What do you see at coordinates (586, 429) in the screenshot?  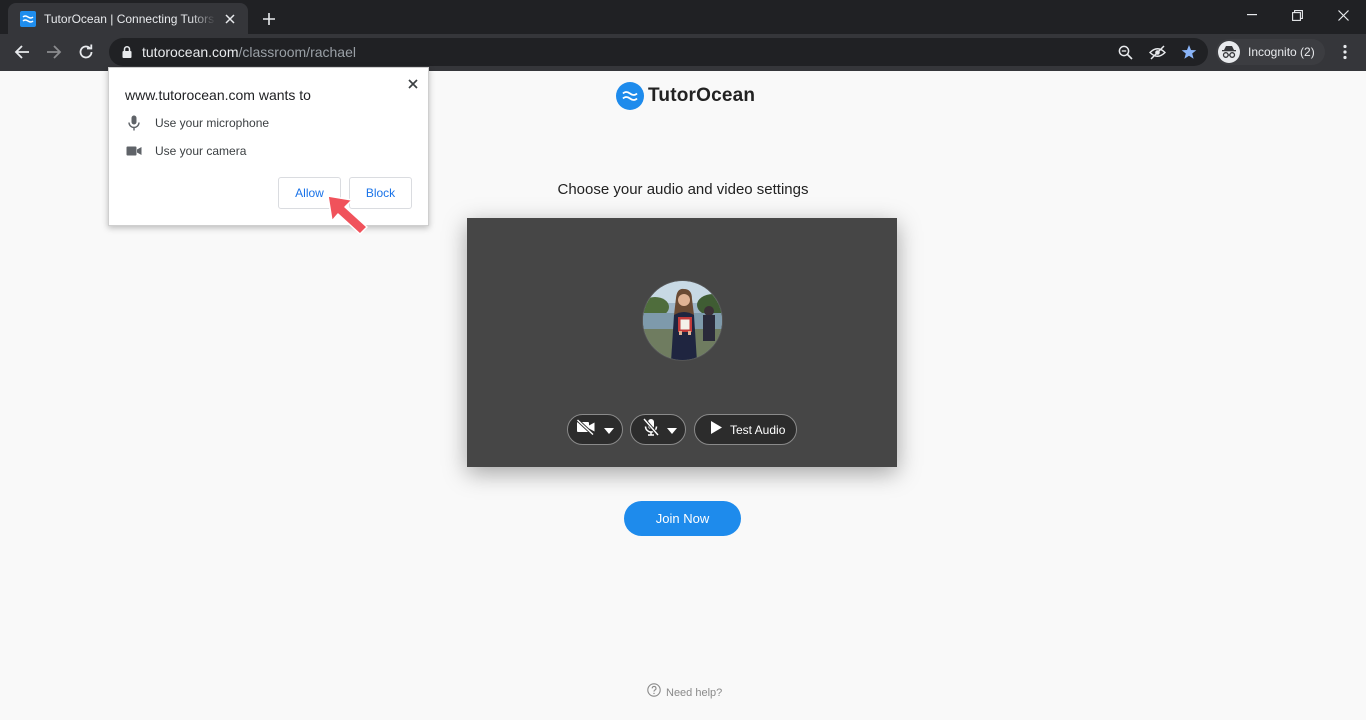 I see `camera-off-icon` at bounding box center [586, 429].